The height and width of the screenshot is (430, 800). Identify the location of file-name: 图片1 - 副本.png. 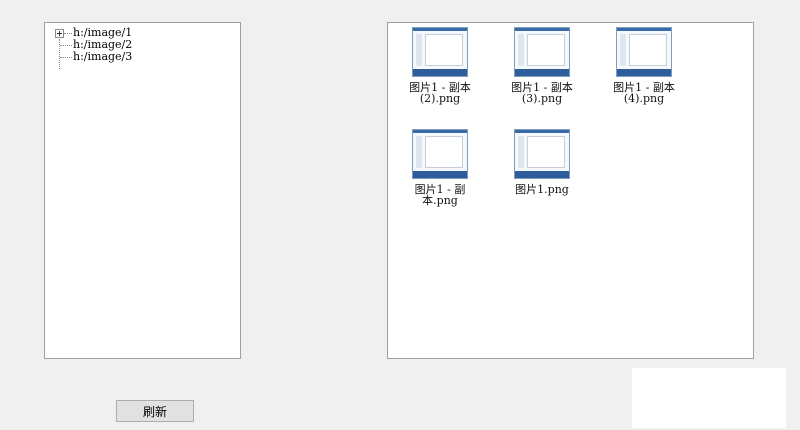
(440, 195).